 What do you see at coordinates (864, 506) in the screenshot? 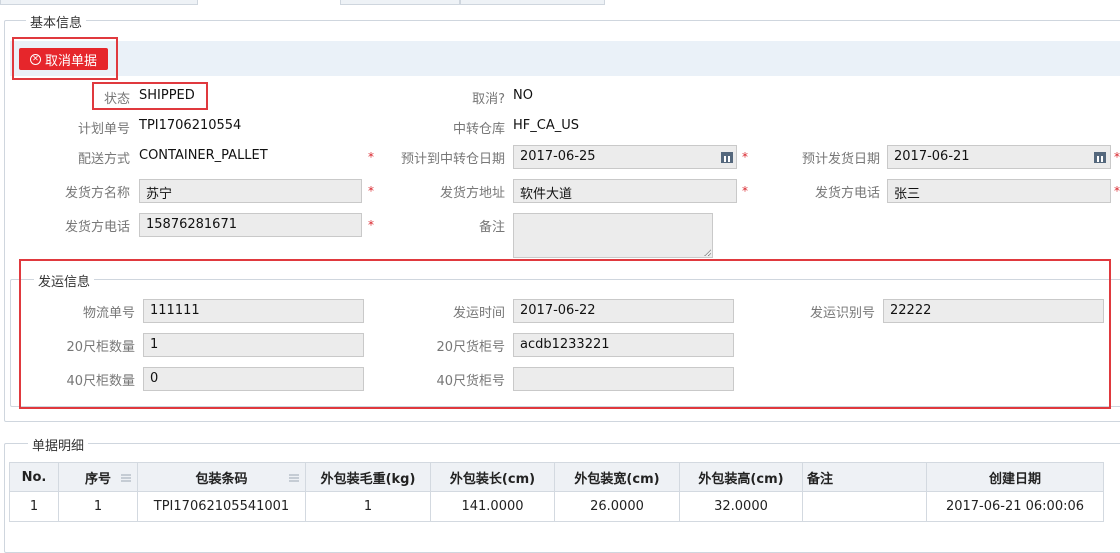
I see `cell-remark` at bounding box center [864, 506].